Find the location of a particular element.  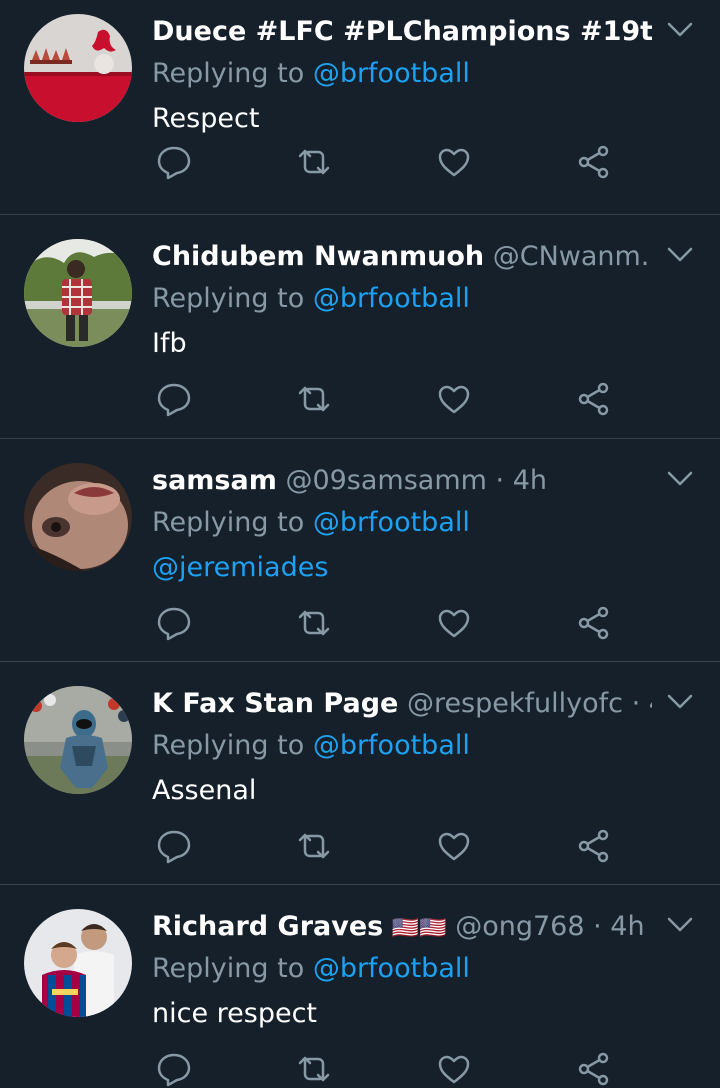

user-handle: @09samsamm is located at coordinates (386, 480).